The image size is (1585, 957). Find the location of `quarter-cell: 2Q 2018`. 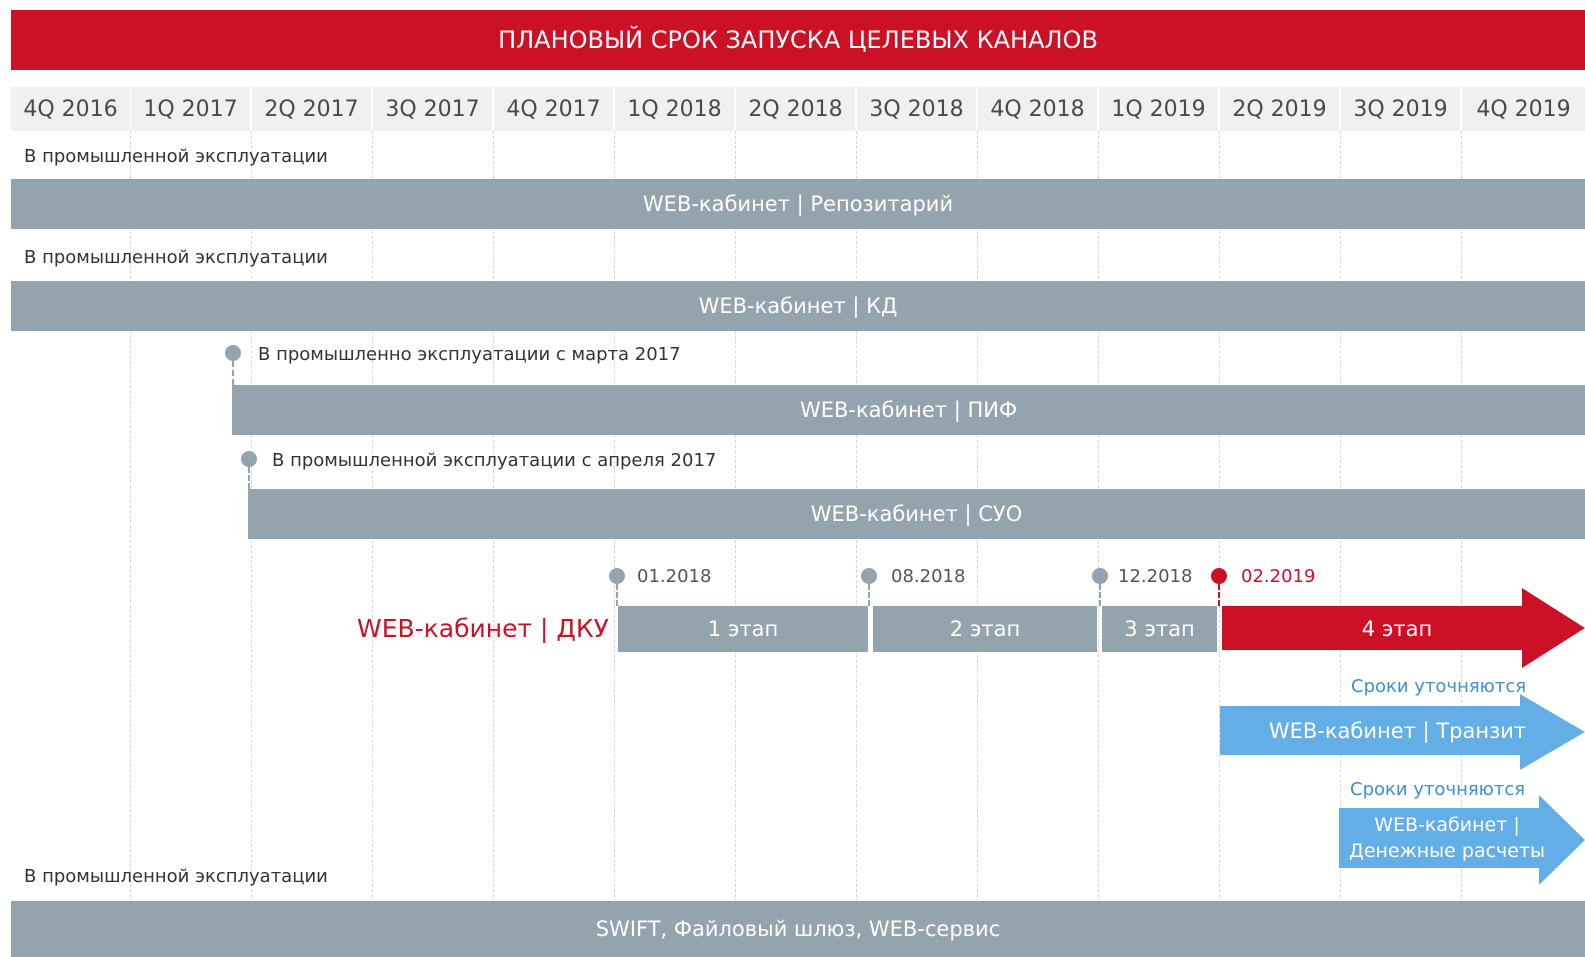

quarter-cell: 2Q 2018 is located at coordinates (795, 109).